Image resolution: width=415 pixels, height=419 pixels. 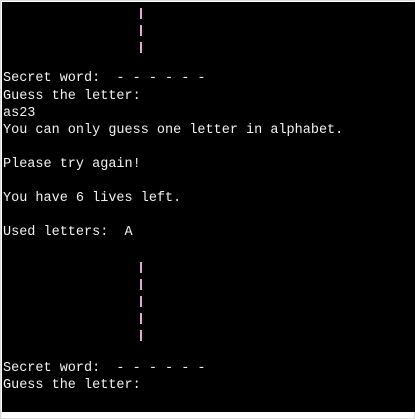 I want to click on lives-line: You have 6 lives left., so click(x=92, y=198).